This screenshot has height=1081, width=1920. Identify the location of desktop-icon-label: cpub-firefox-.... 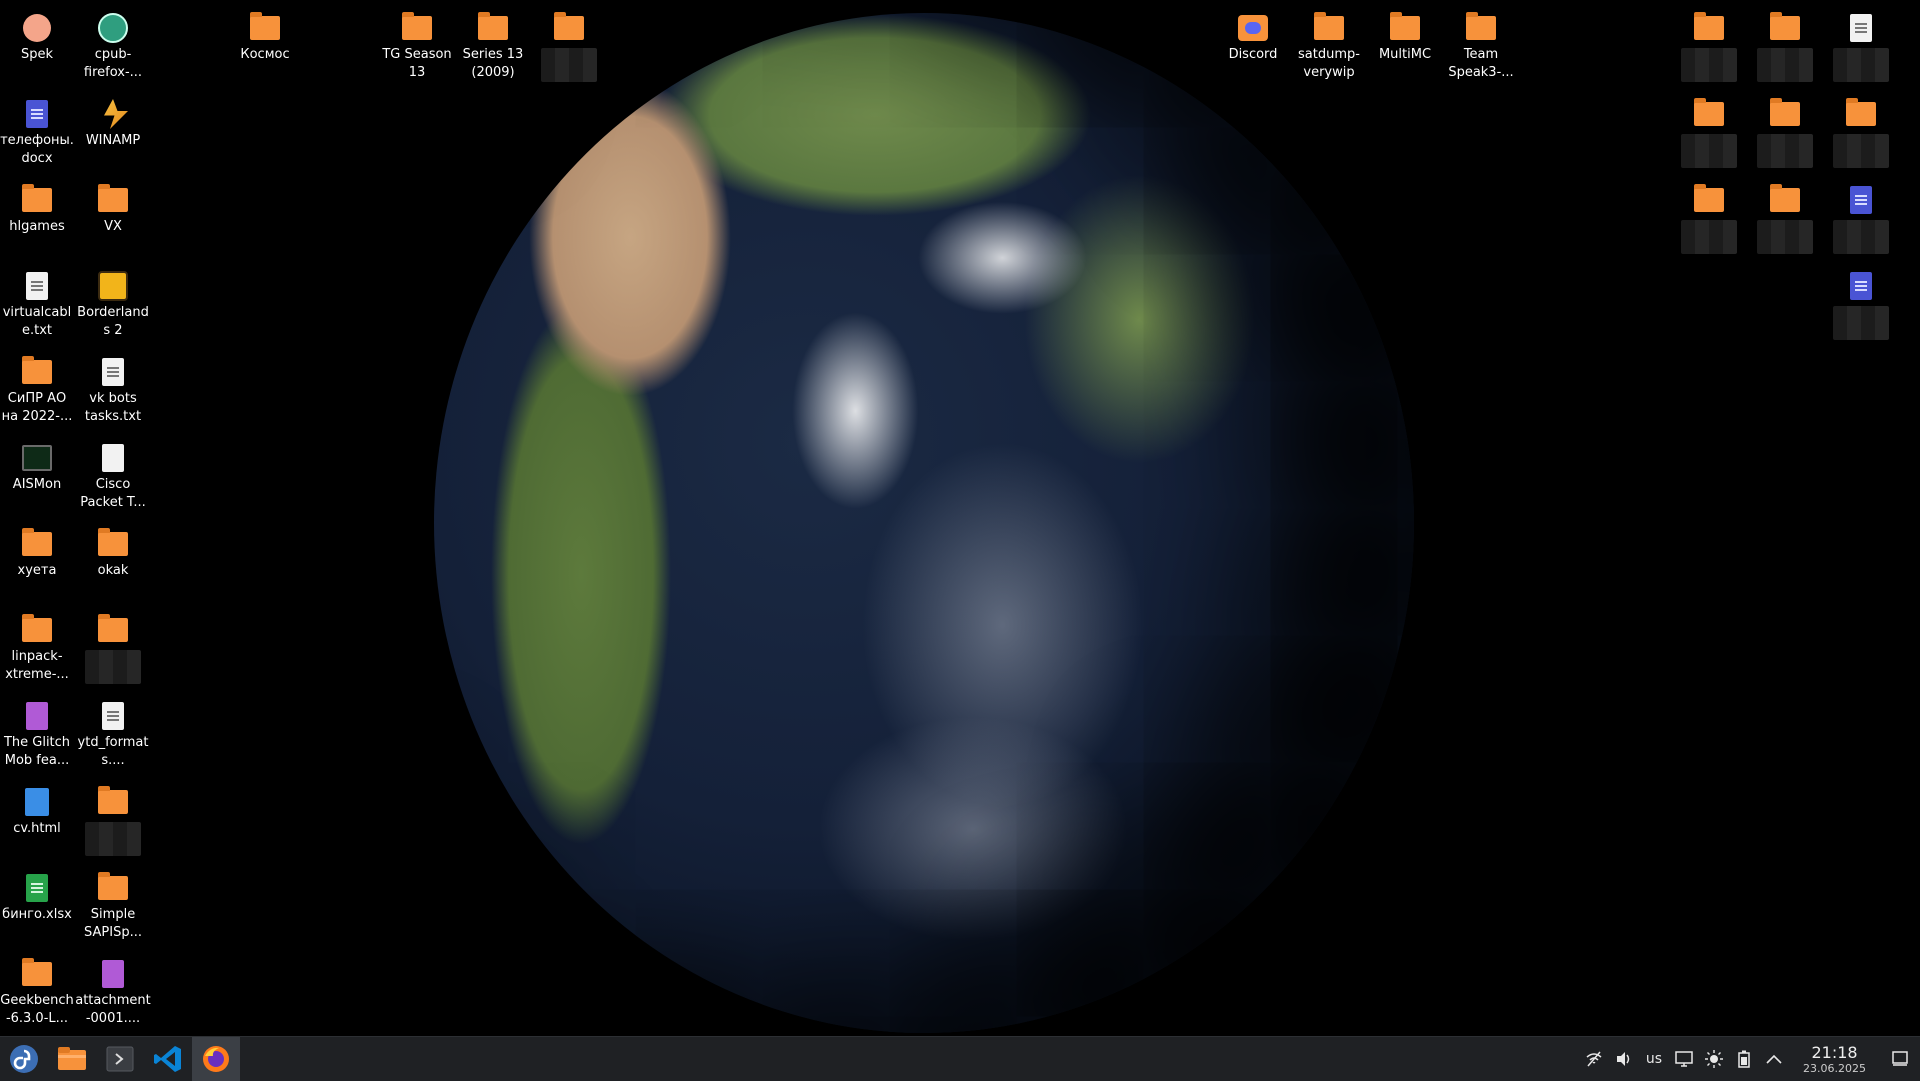
(113, 63).